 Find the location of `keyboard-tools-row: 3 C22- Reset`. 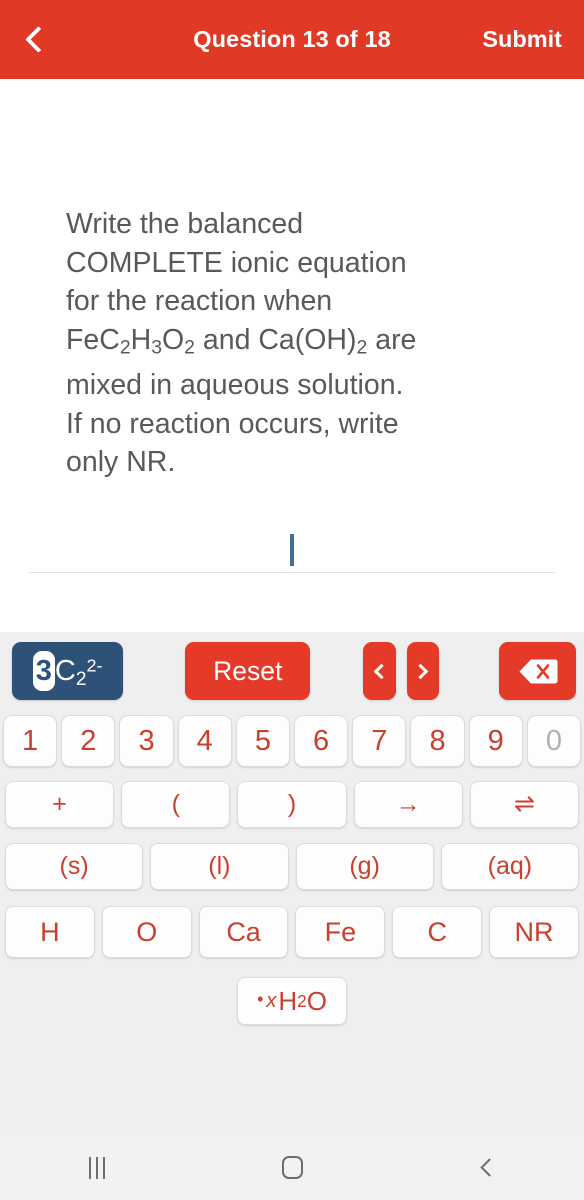

keyboard-tools-row: 3 C22- Reset is located at coordinates (292, 671).